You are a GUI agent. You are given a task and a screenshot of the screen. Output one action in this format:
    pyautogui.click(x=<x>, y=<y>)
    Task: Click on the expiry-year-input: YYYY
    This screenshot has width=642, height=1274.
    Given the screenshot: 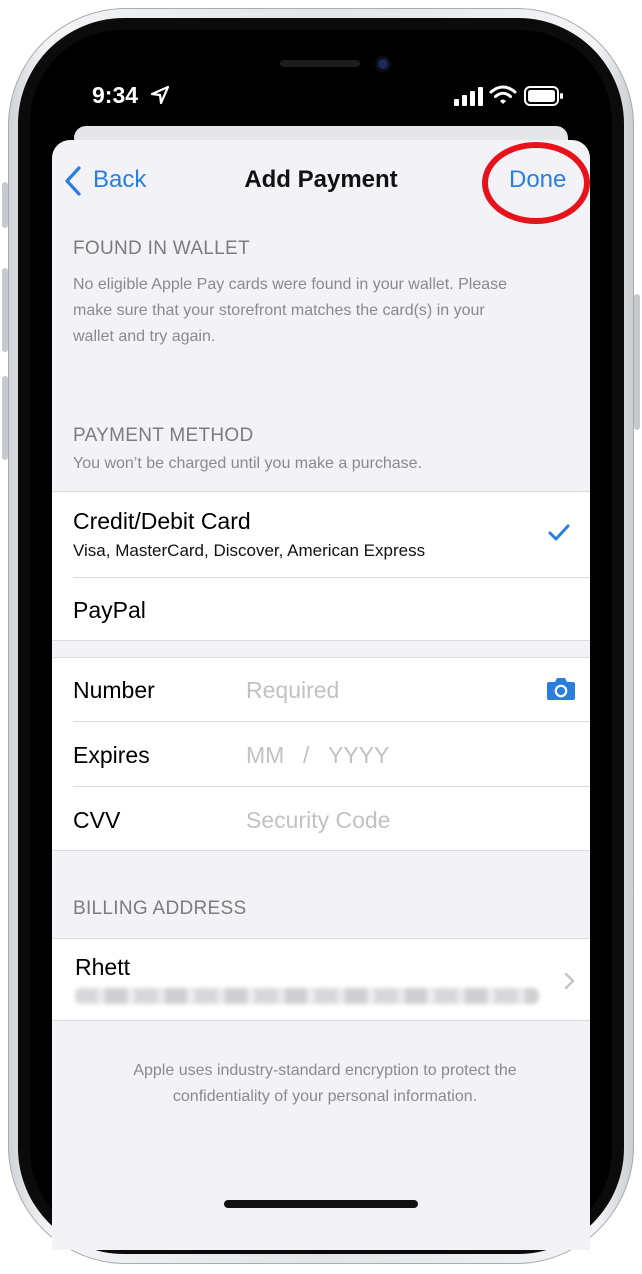 What is the action you would take?
    pyautogui.click(x=358, y=755)
    